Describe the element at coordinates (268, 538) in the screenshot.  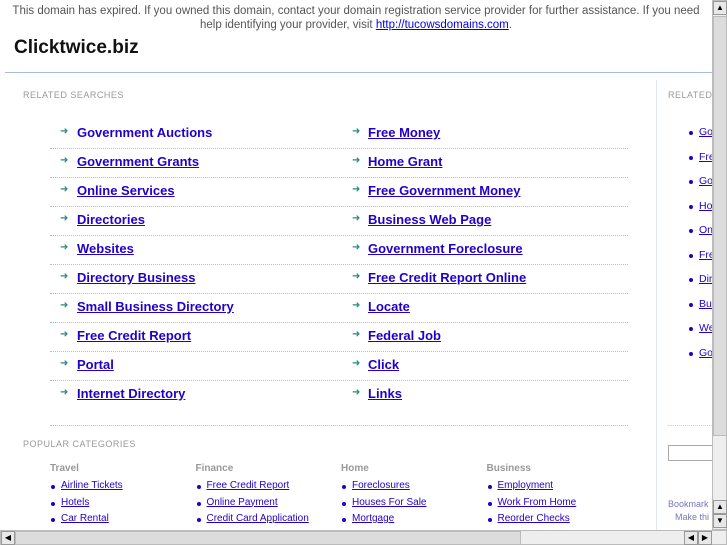
I see `horizontal-scroll-thumb` at that location.